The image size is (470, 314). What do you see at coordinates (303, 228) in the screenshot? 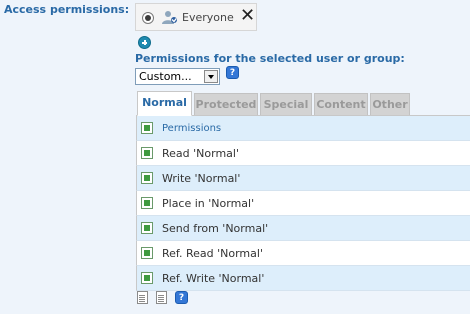
I see `table-row: Send from 'Normal'` at bounding box center [303, 228].